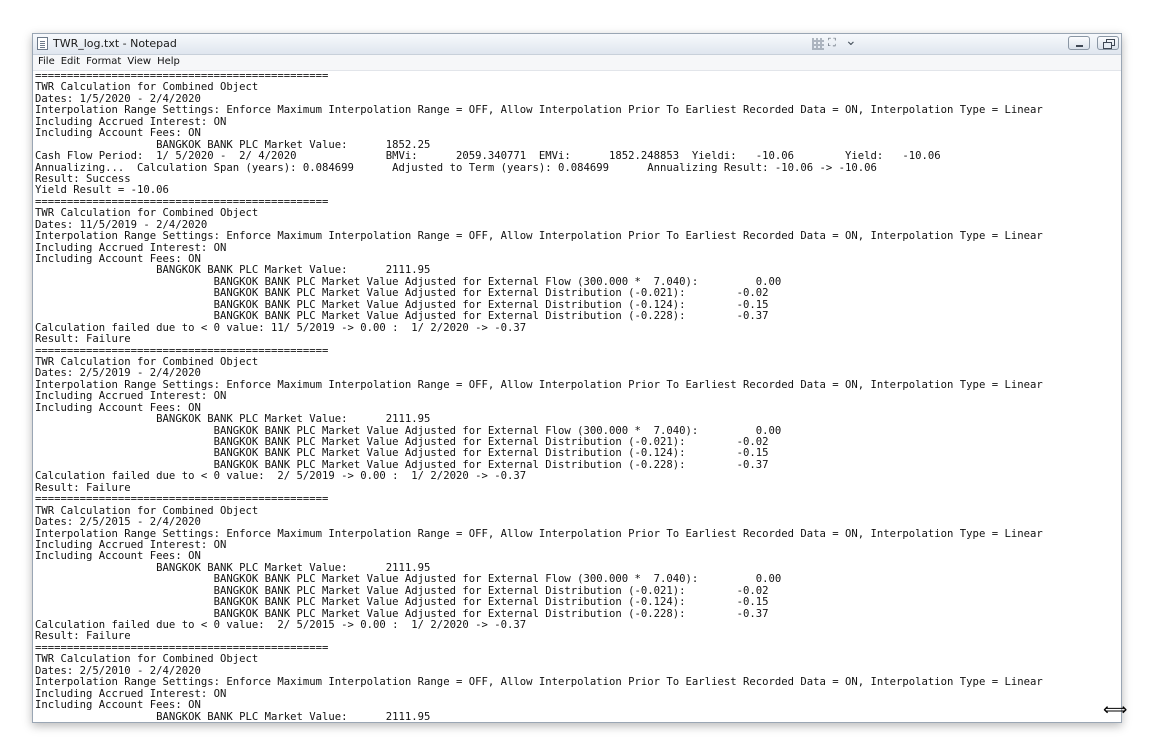 Image resolution: width=1152 pixels, height=753 pixels. Describe the element at coordinates (83, 339) in the screenshot. I see `text-line: Result: Failure` at that location.